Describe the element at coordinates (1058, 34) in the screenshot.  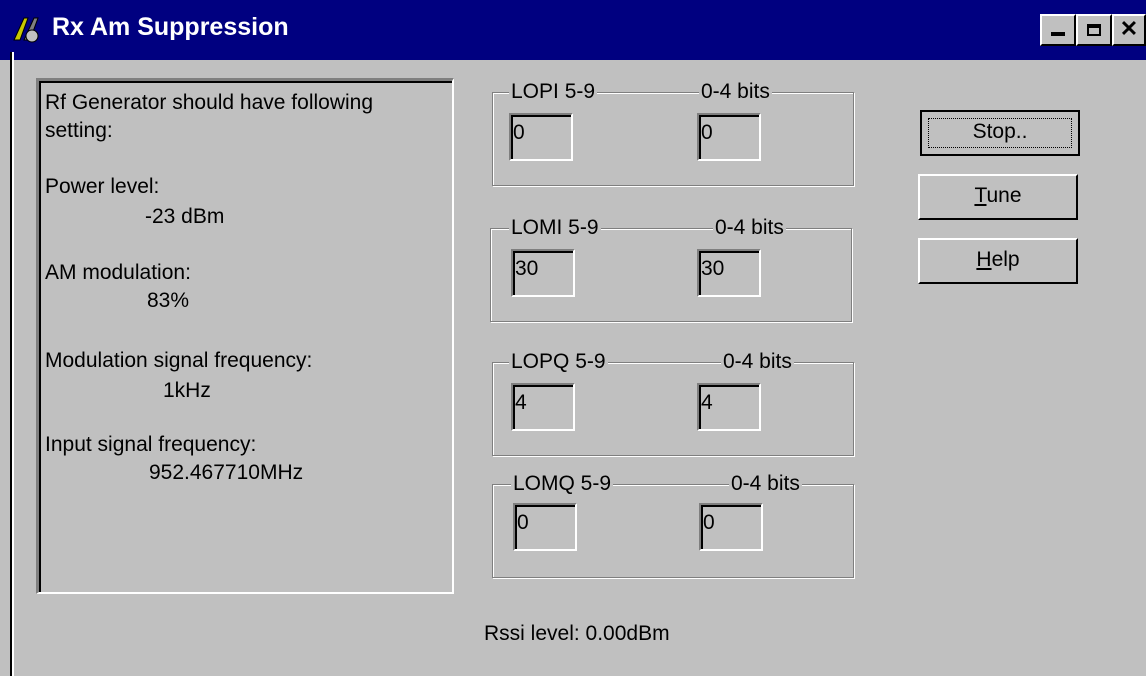
I see `minimize-icon` at that location.